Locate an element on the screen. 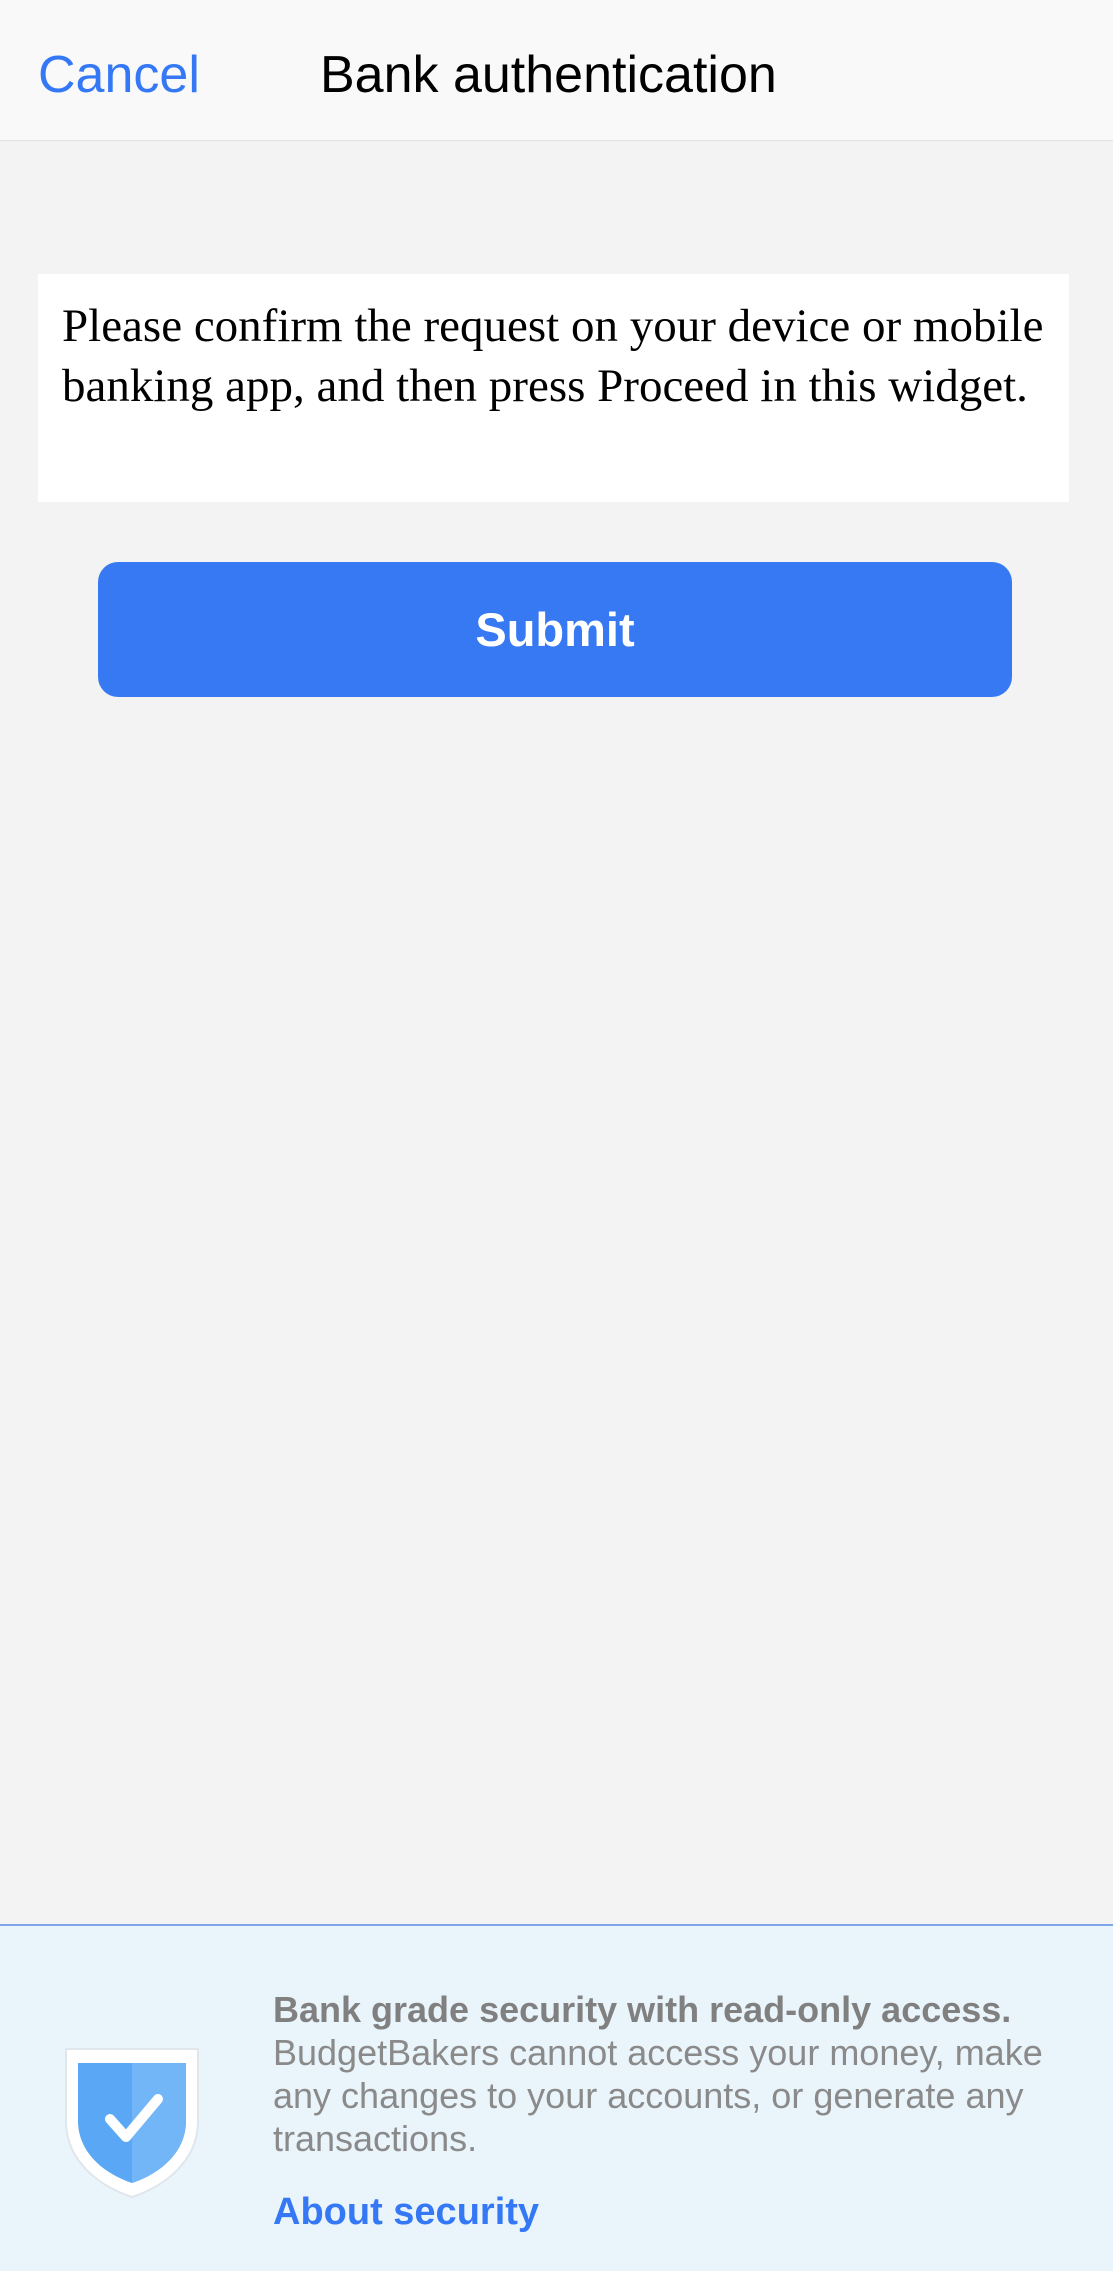  navigation-bar: Cancel Bank authentication is located at coordinates (556, 70).